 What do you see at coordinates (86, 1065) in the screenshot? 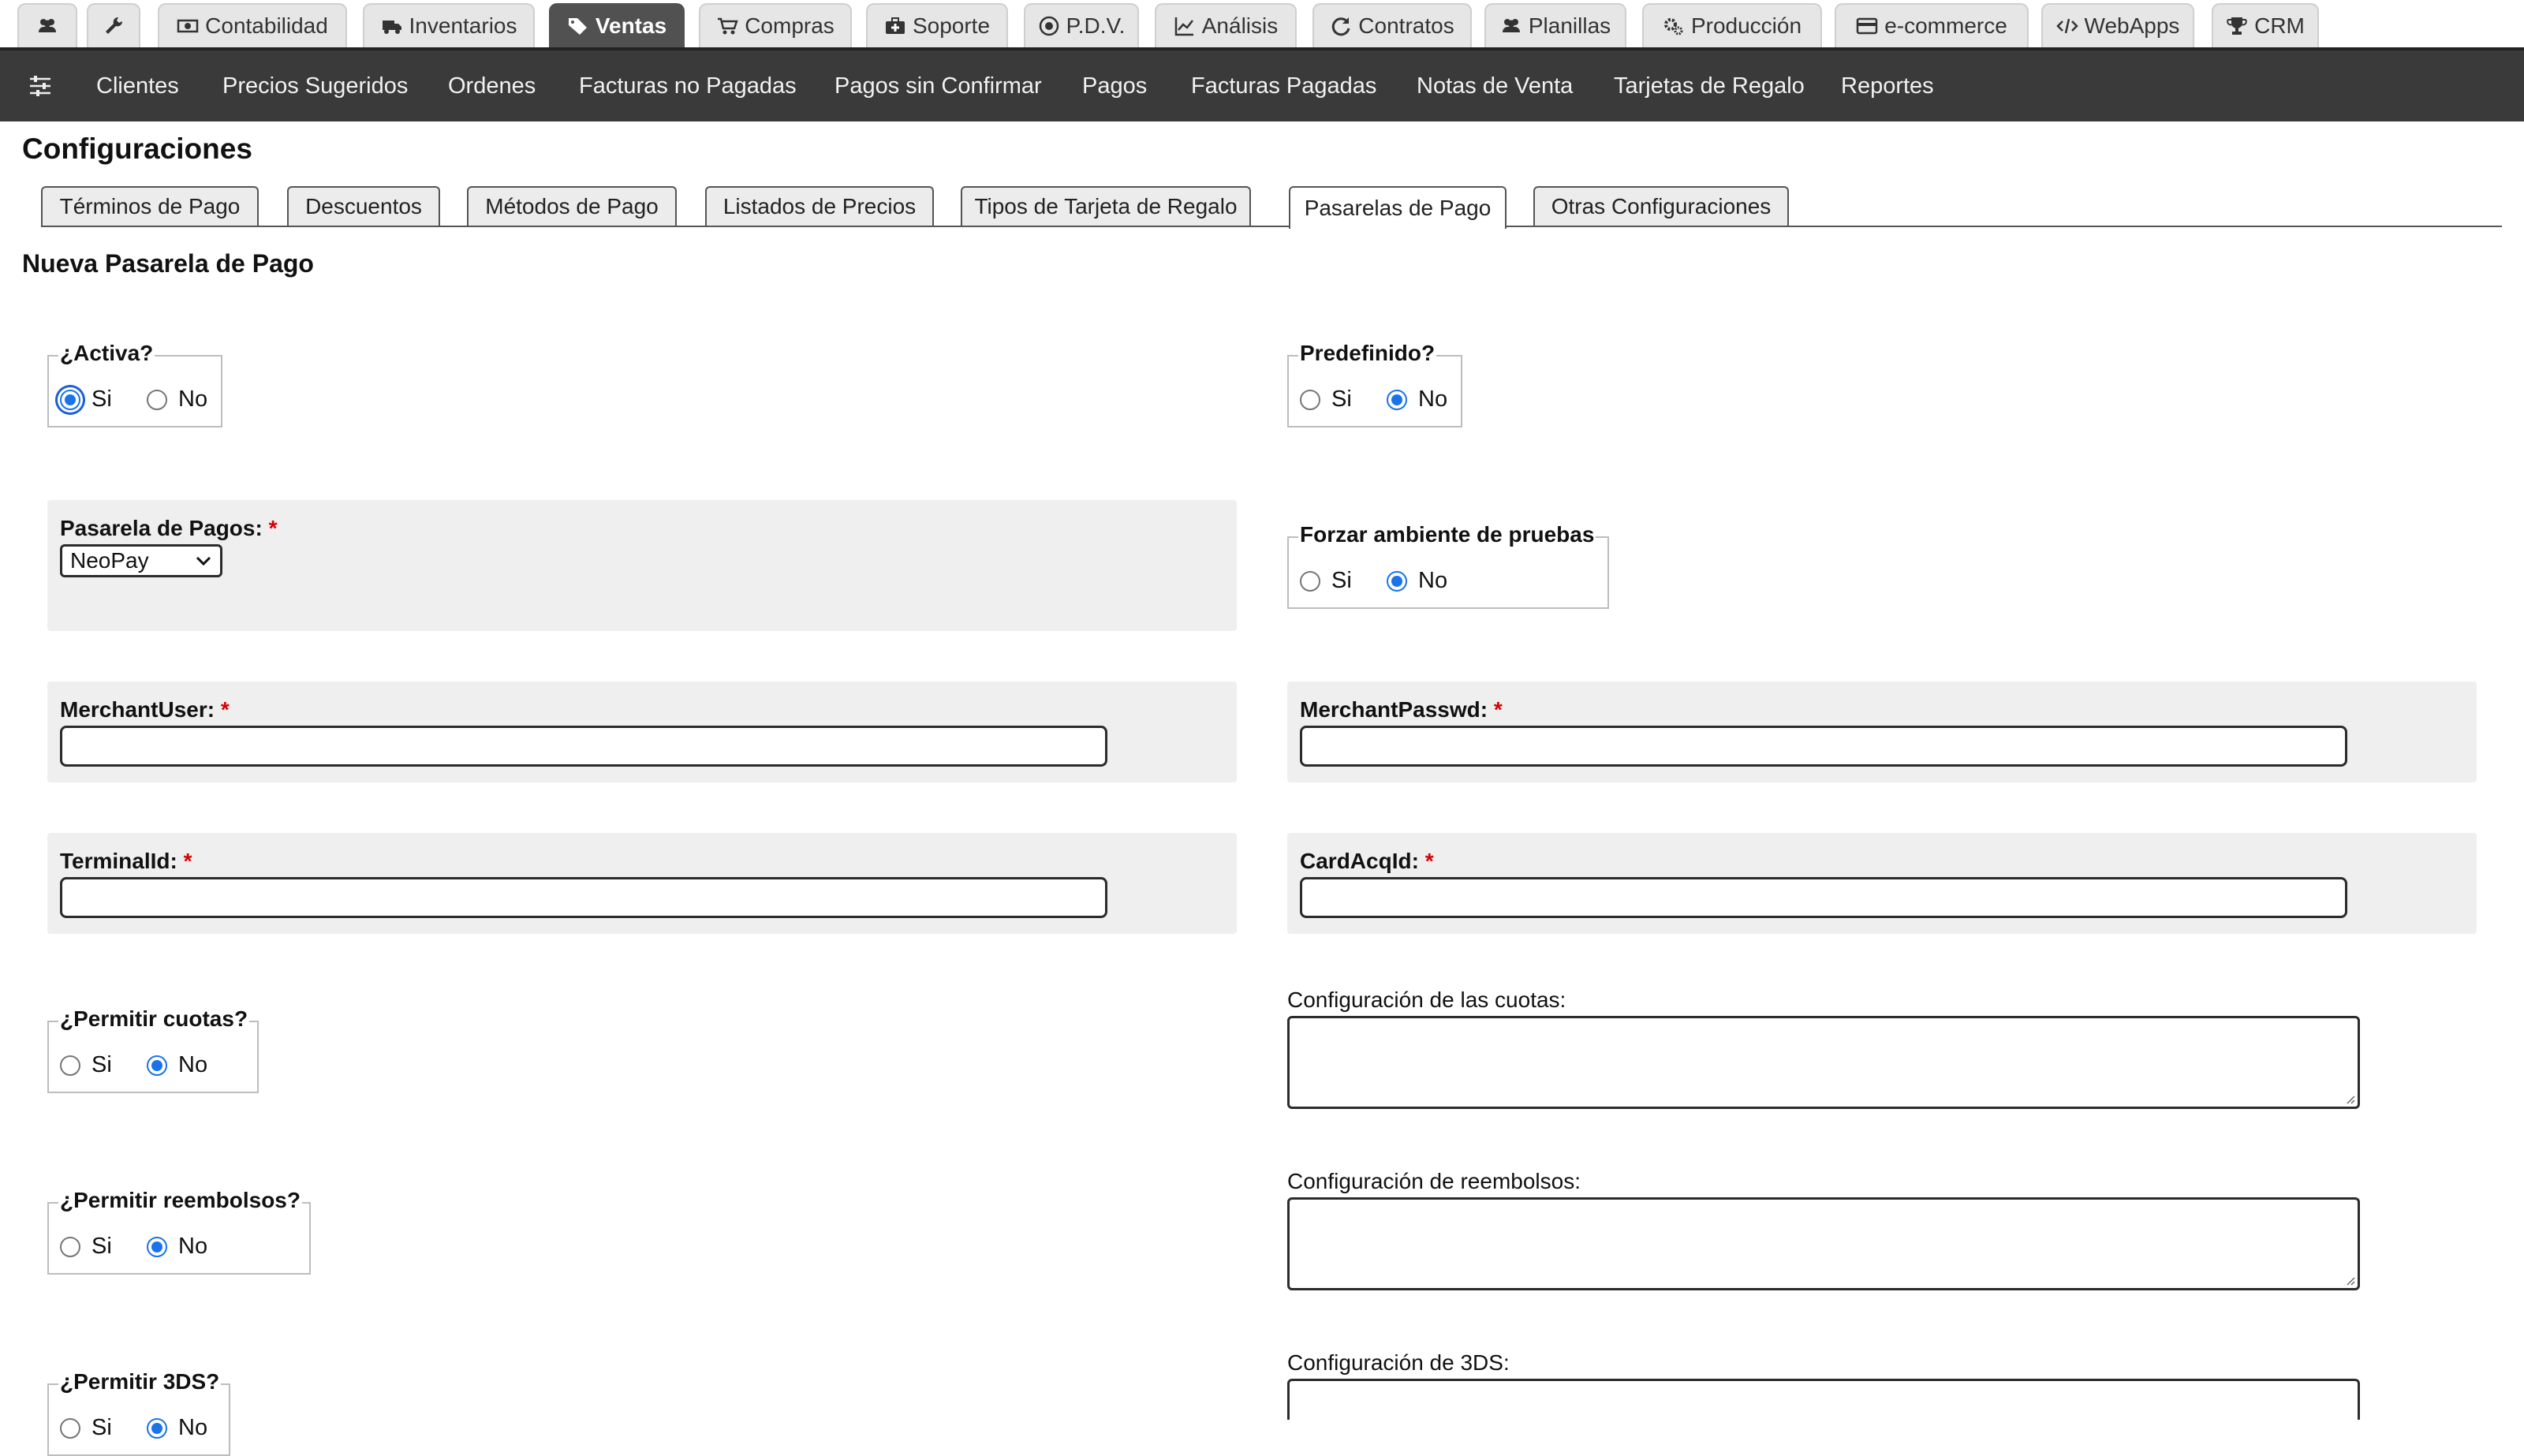
I see `permitir-cuotas-option-si: Si` at bounding box center [86, 1065].